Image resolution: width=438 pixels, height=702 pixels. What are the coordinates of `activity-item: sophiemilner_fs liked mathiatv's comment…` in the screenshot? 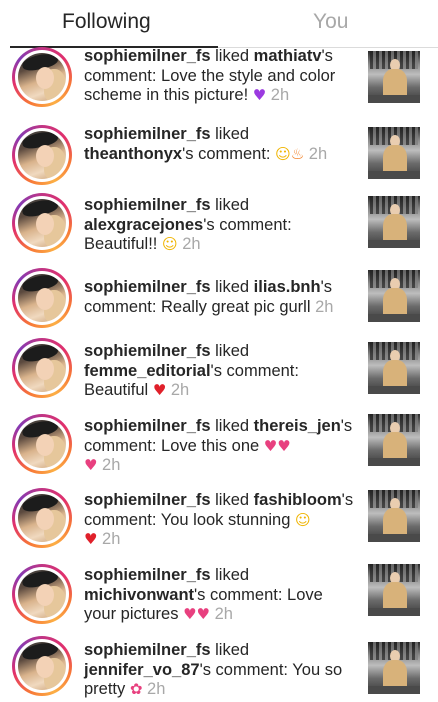 It's located at (219, 80).